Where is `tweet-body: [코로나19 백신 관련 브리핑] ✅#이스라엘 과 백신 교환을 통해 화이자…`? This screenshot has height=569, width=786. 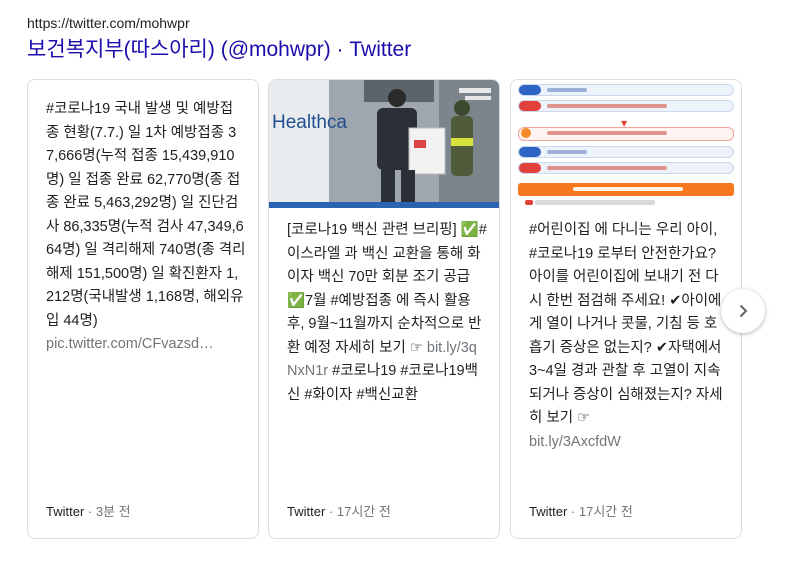
tweet-body: [코로나19 백신 관련 브리핑] ✅#이스라엘 과 백신 교환을 통해 화이자… is located at coordinates (387, 289).